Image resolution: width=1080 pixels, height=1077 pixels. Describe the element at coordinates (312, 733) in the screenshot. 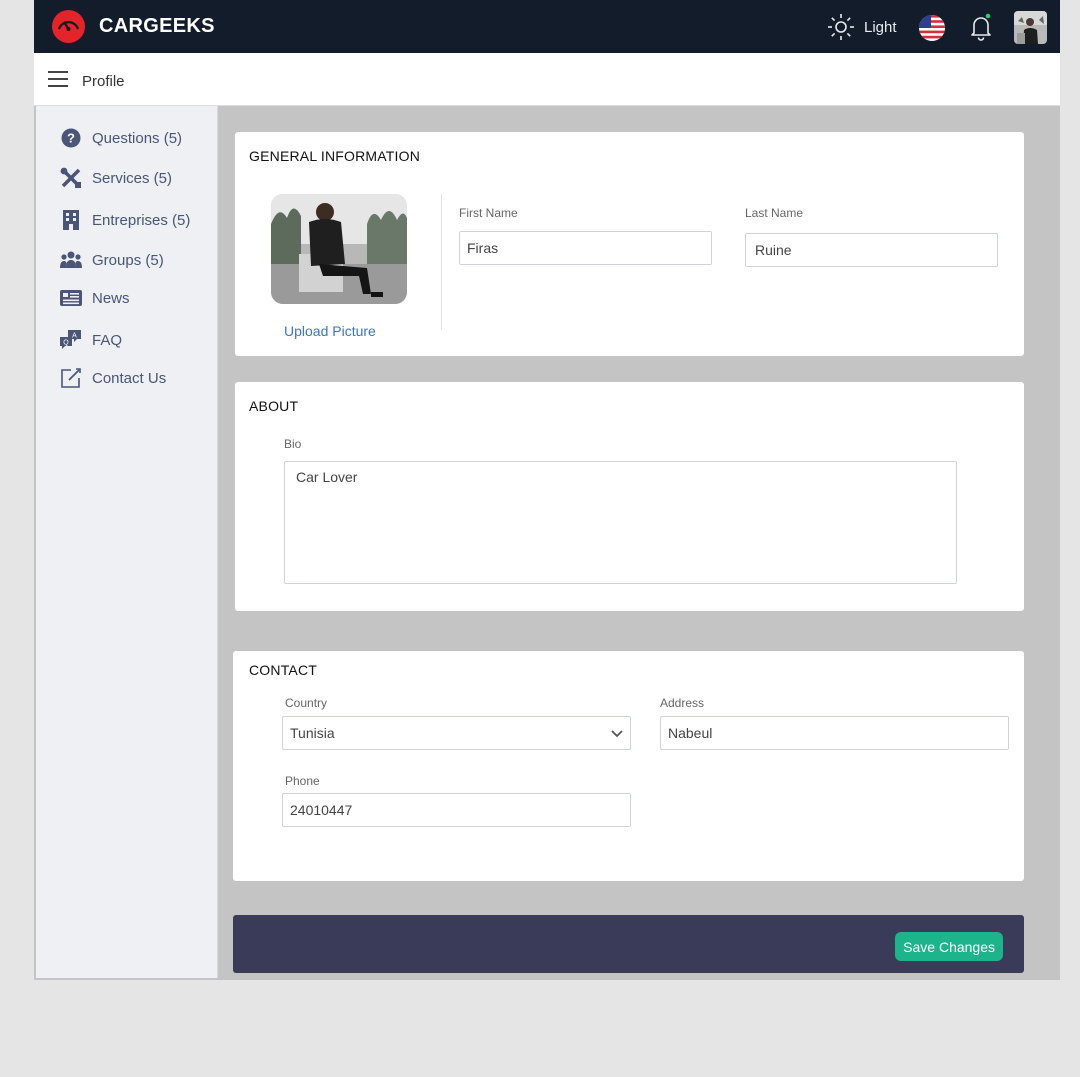

I see `country-selected-value: Tunisia` at that location.